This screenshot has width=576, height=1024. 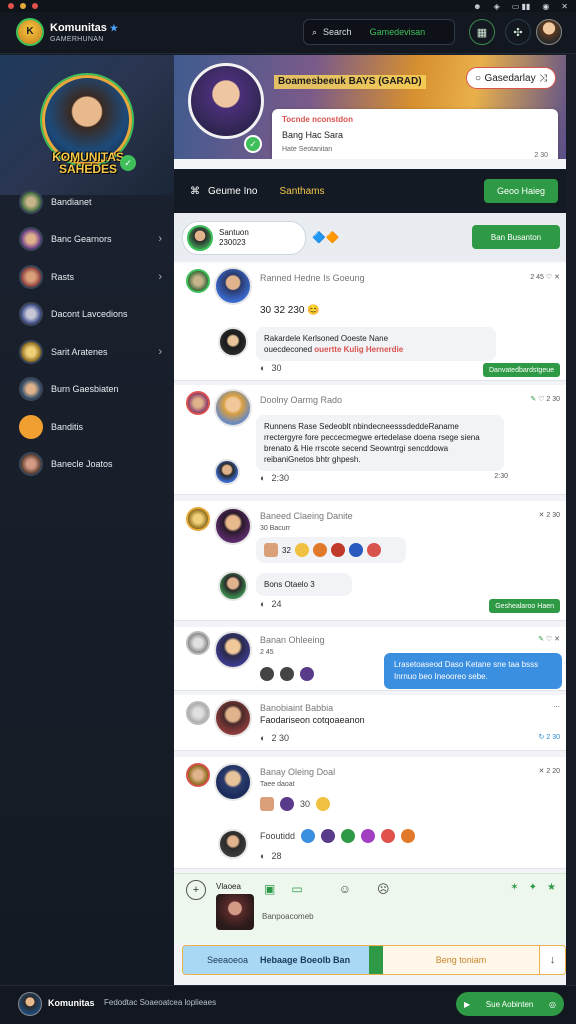 What do you see at coordinates (301, 191) in the screenshot?
I see `tab-second: Santhams` at bounding box center [301, 191].